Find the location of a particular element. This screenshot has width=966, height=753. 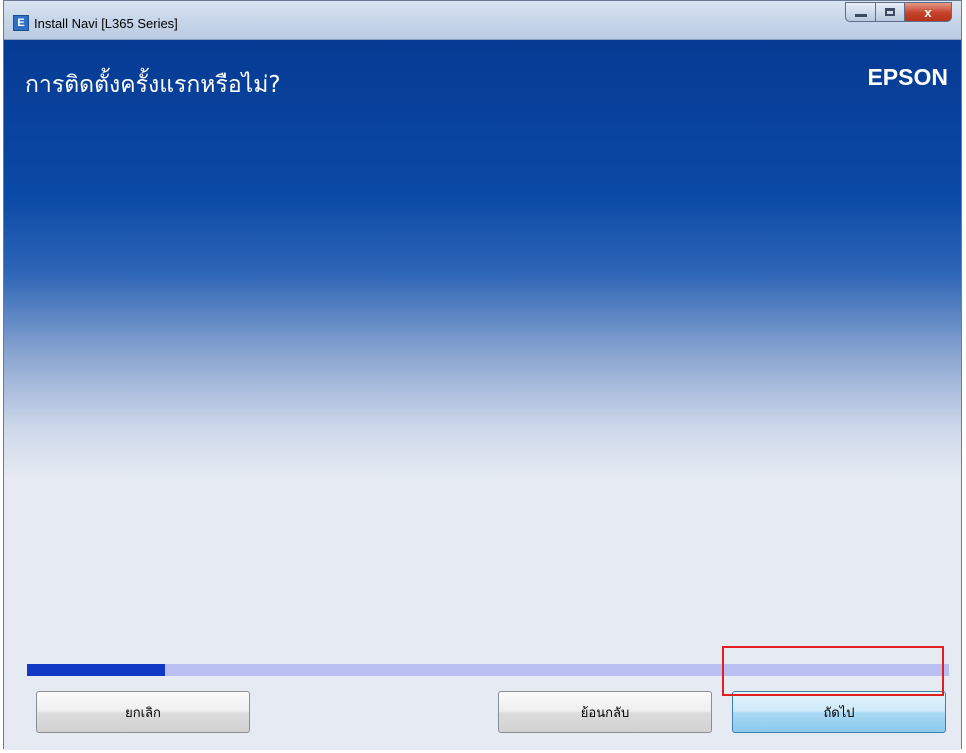

progress-fill is located at coordinates (96, 670).